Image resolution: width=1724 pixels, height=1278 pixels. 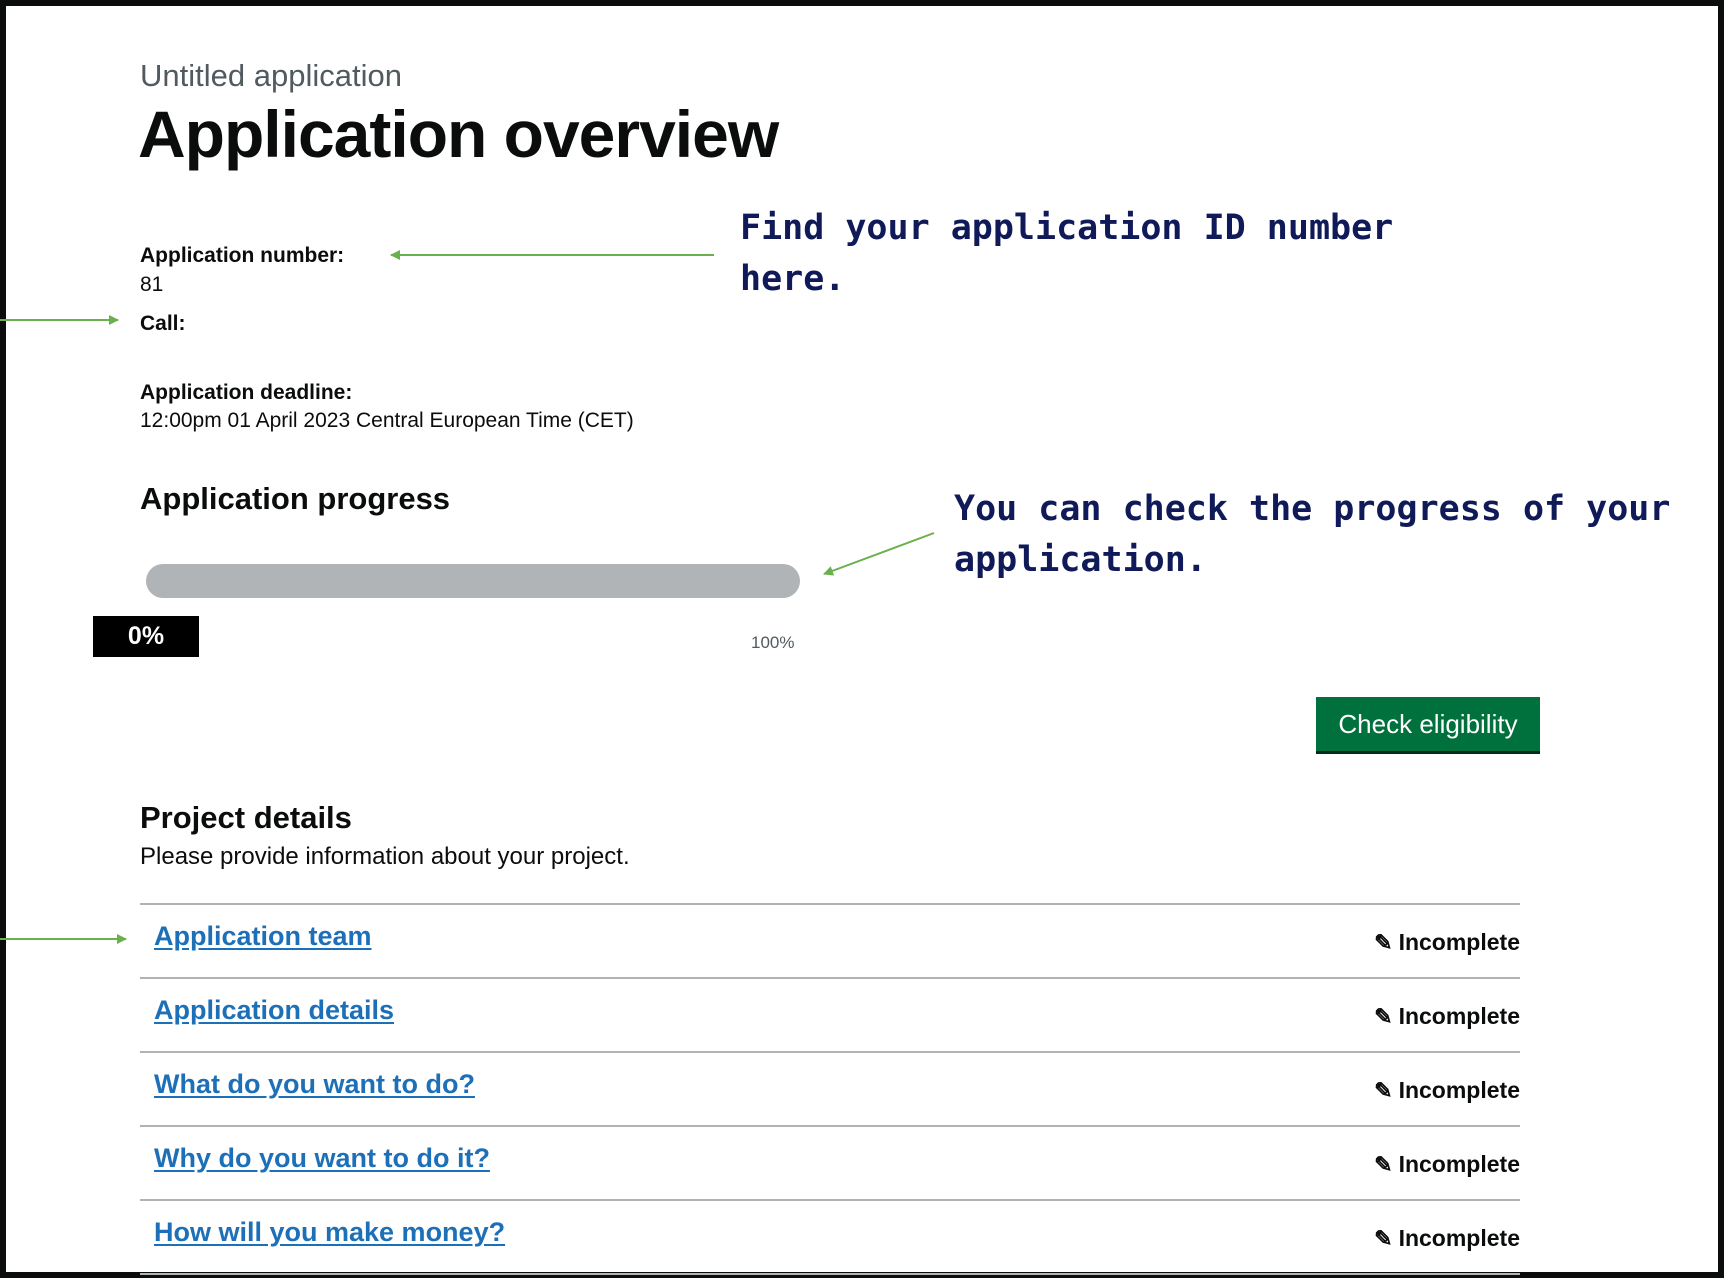 I want to click on arrow-icon, so click(x=879, y=554).